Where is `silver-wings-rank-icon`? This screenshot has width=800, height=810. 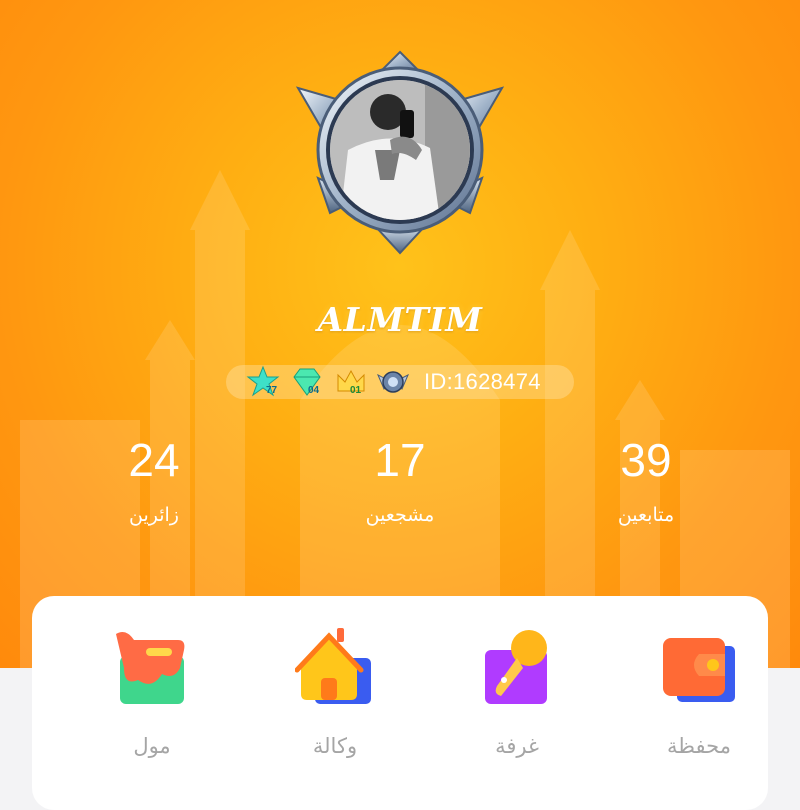
silver-wings-rank-icon is located at coordinates (393, 382).